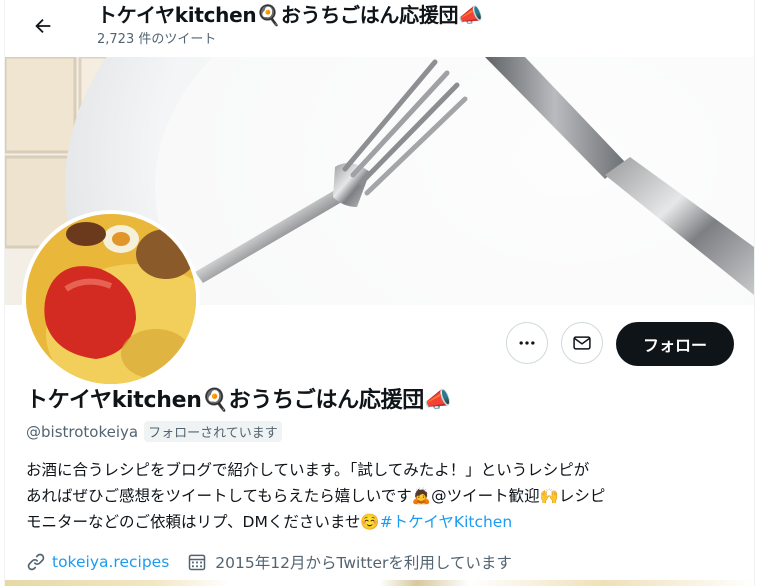  What do you see at coordinates (379, 28) in the screenshot?
I see `top-bar: トケイヤkitchen🍳おうちごはん応援団📣 2,723 件のツイート` at bounding box center [379, 28].